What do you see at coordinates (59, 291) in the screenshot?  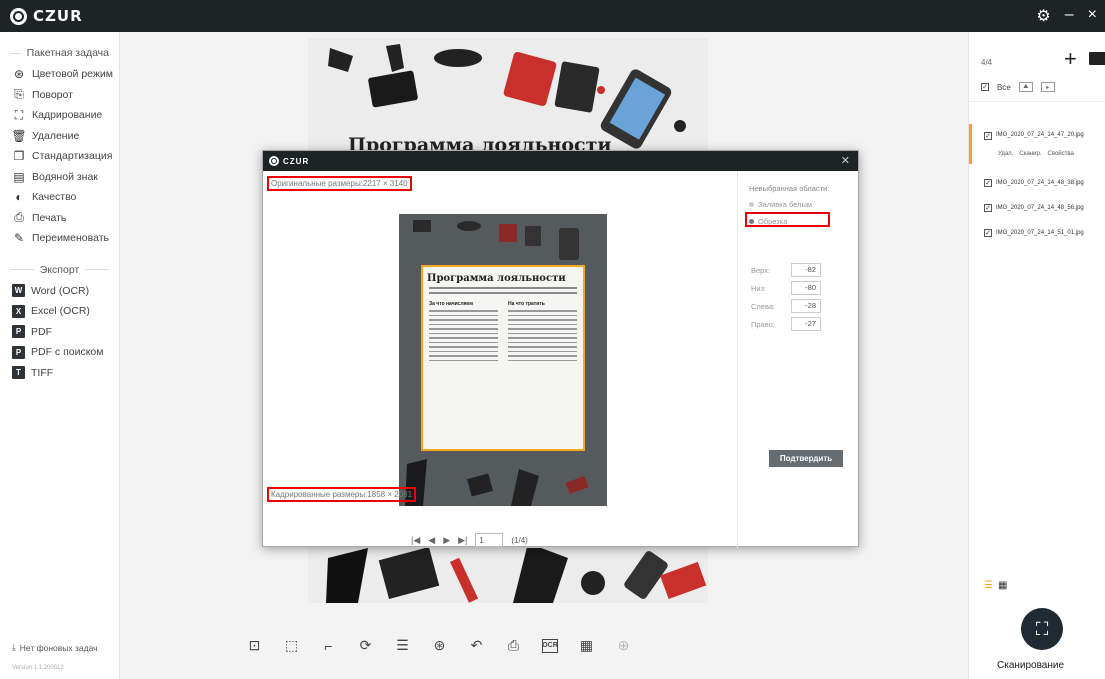 I see `export-word-ocr: W Word (OCR)` at bounding box center [59, 291].